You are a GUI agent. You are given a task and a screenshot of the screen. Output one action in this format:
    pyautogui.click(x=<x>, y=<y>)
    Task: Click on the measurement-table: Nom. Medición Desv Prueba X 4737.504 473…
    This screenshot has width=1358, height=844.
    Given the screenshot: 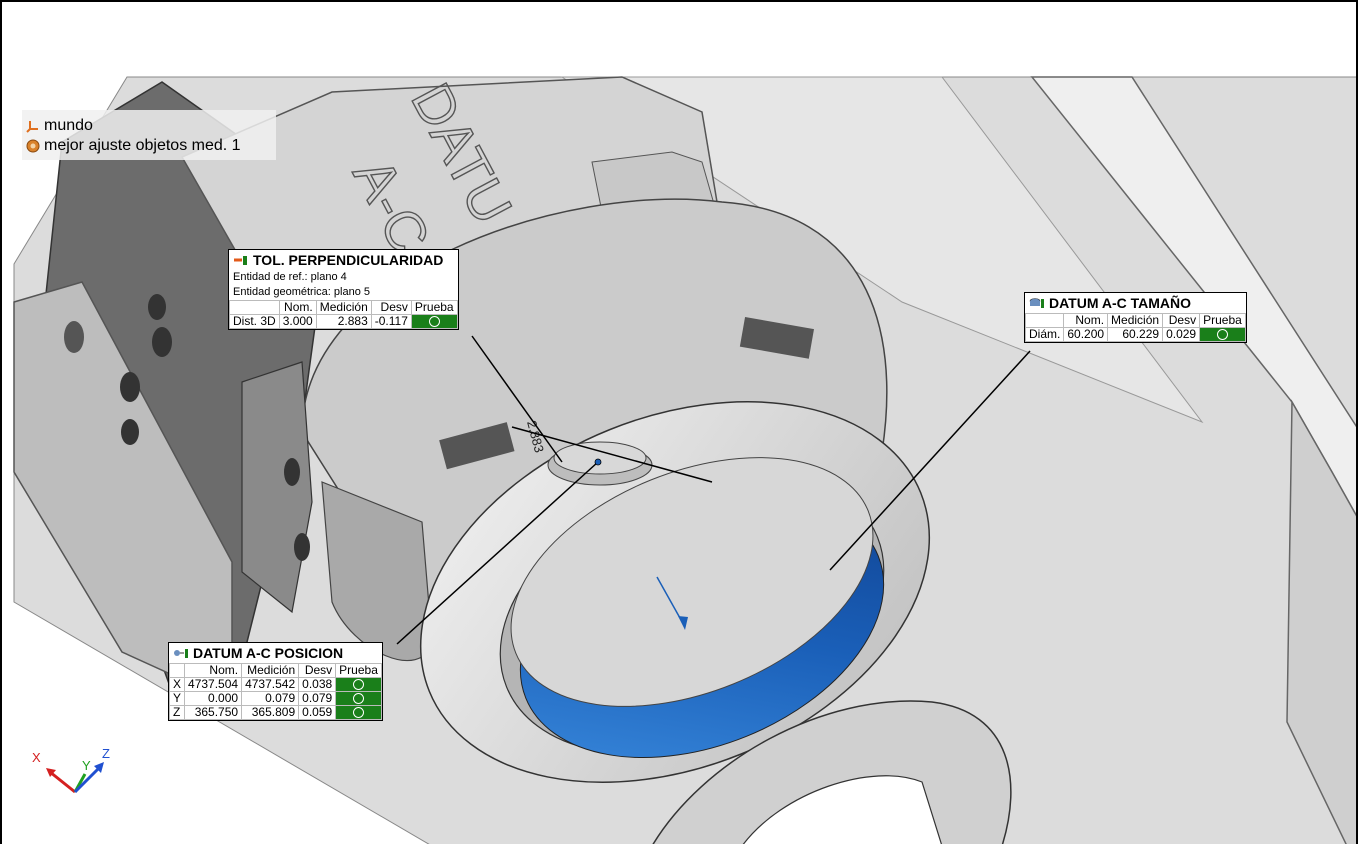 What is the action you would take?
    pyautogui.click(x=275, y=691)
    